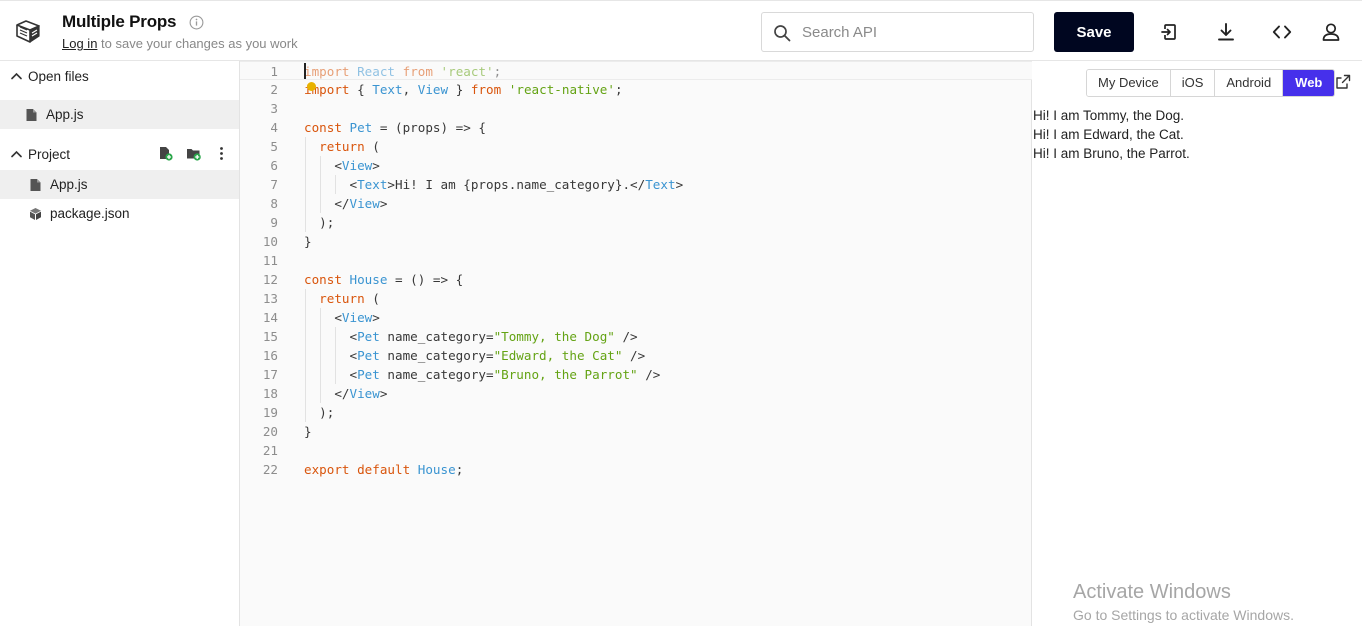 Image resolution: width=1362 pixels, height=626 pixels. Describe the element at coordinates (636, 431) in the screenshot. I see `code-line: 20}` at that location.